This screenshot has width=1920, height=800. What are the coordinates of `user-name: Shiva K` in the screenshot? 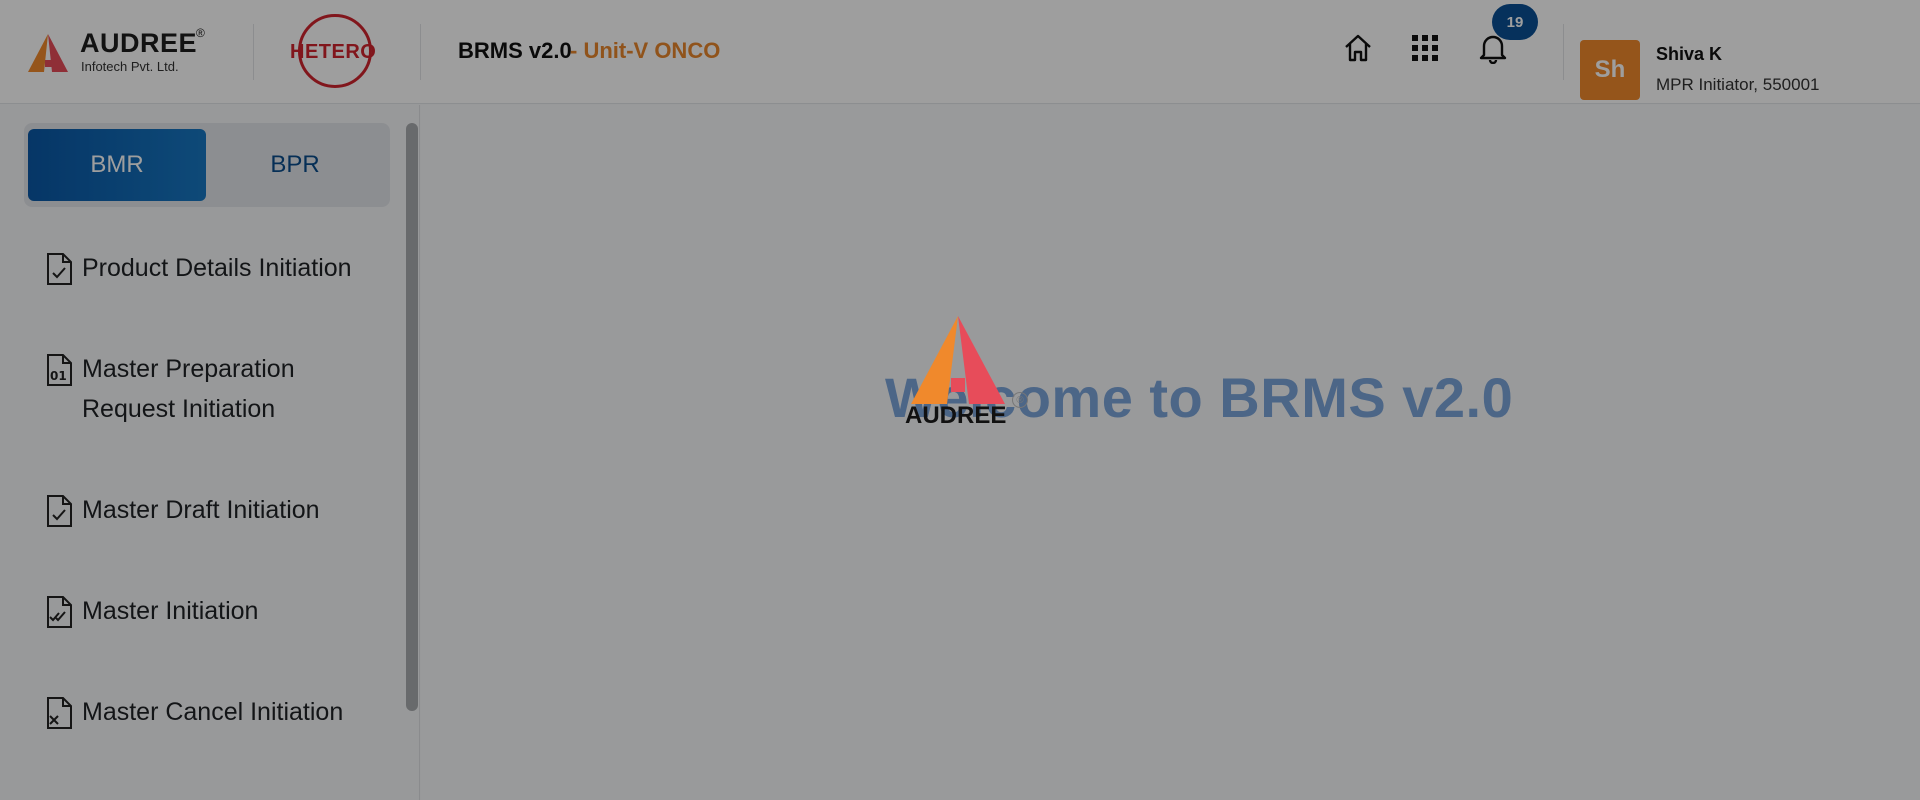 It's located at (1689, 54).